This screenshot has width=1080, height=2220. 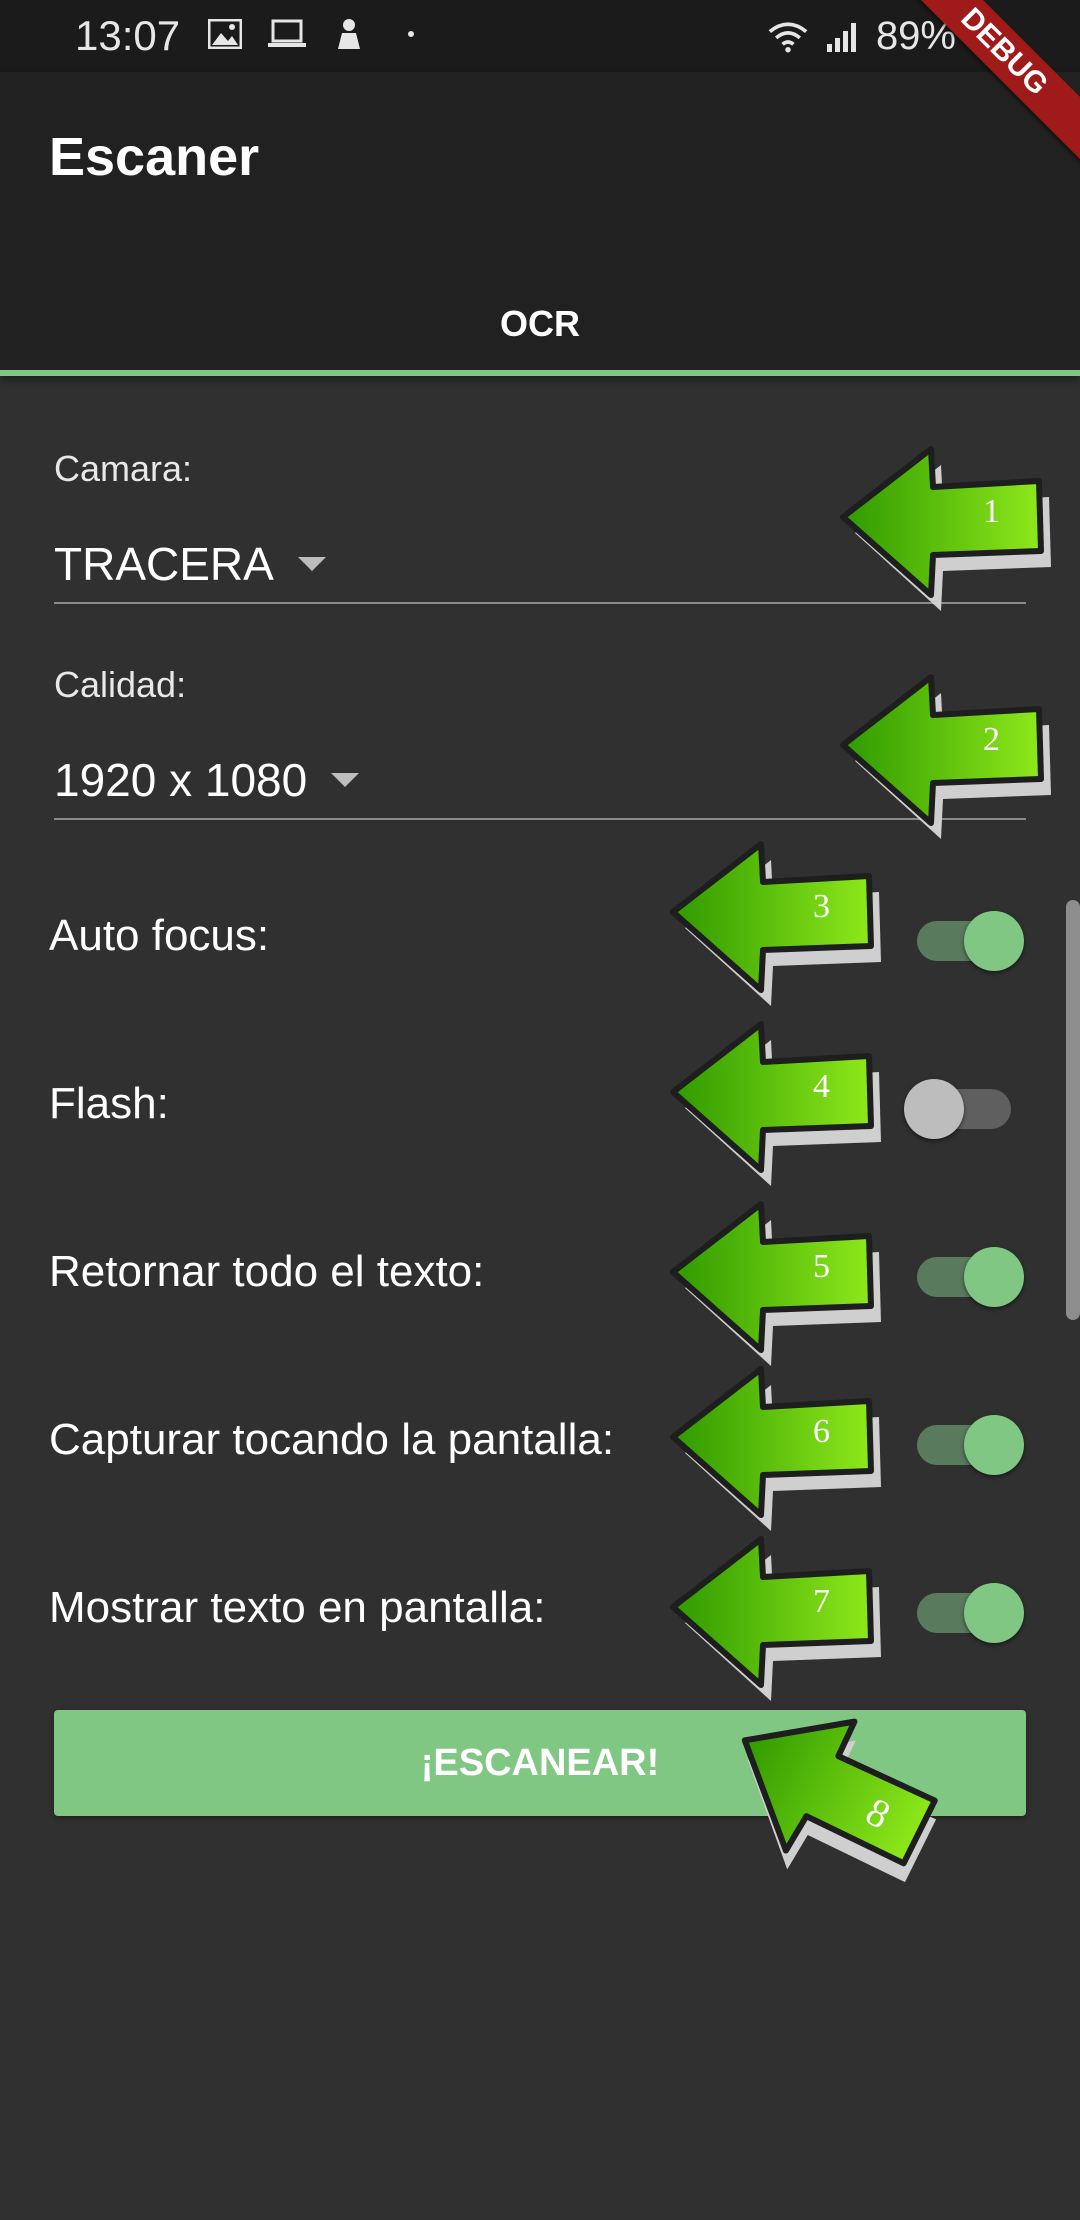 What do you see at coordinates (411, 34) in the screenshot?
I see `dot-icon` at bounding box center [411, 34].